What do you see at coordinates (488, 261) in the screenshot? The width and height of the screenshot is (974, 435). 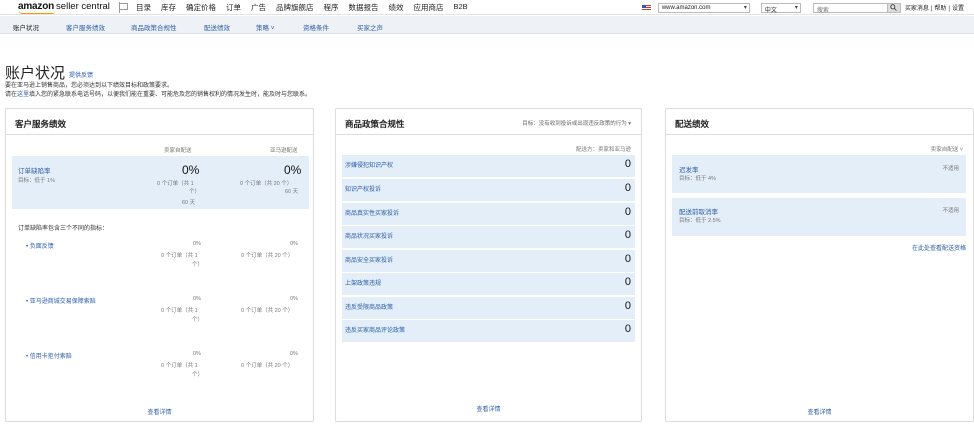 I see `policy-row: 商品安全买家投诉 0` at bounding box center [488, 261].